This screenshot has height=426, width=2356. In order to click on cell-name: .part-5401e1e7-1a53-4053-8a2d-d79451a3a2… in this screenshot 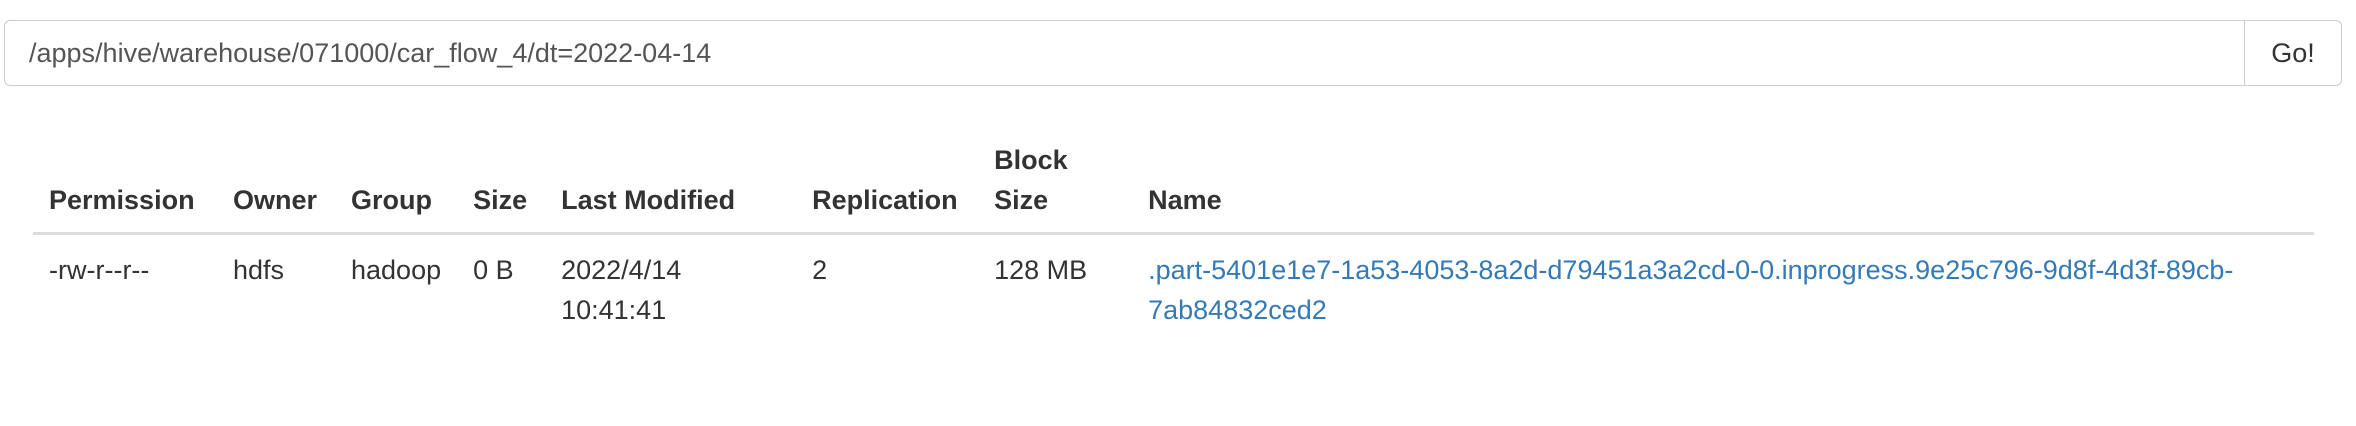, I will do `click(1723, 288)`.